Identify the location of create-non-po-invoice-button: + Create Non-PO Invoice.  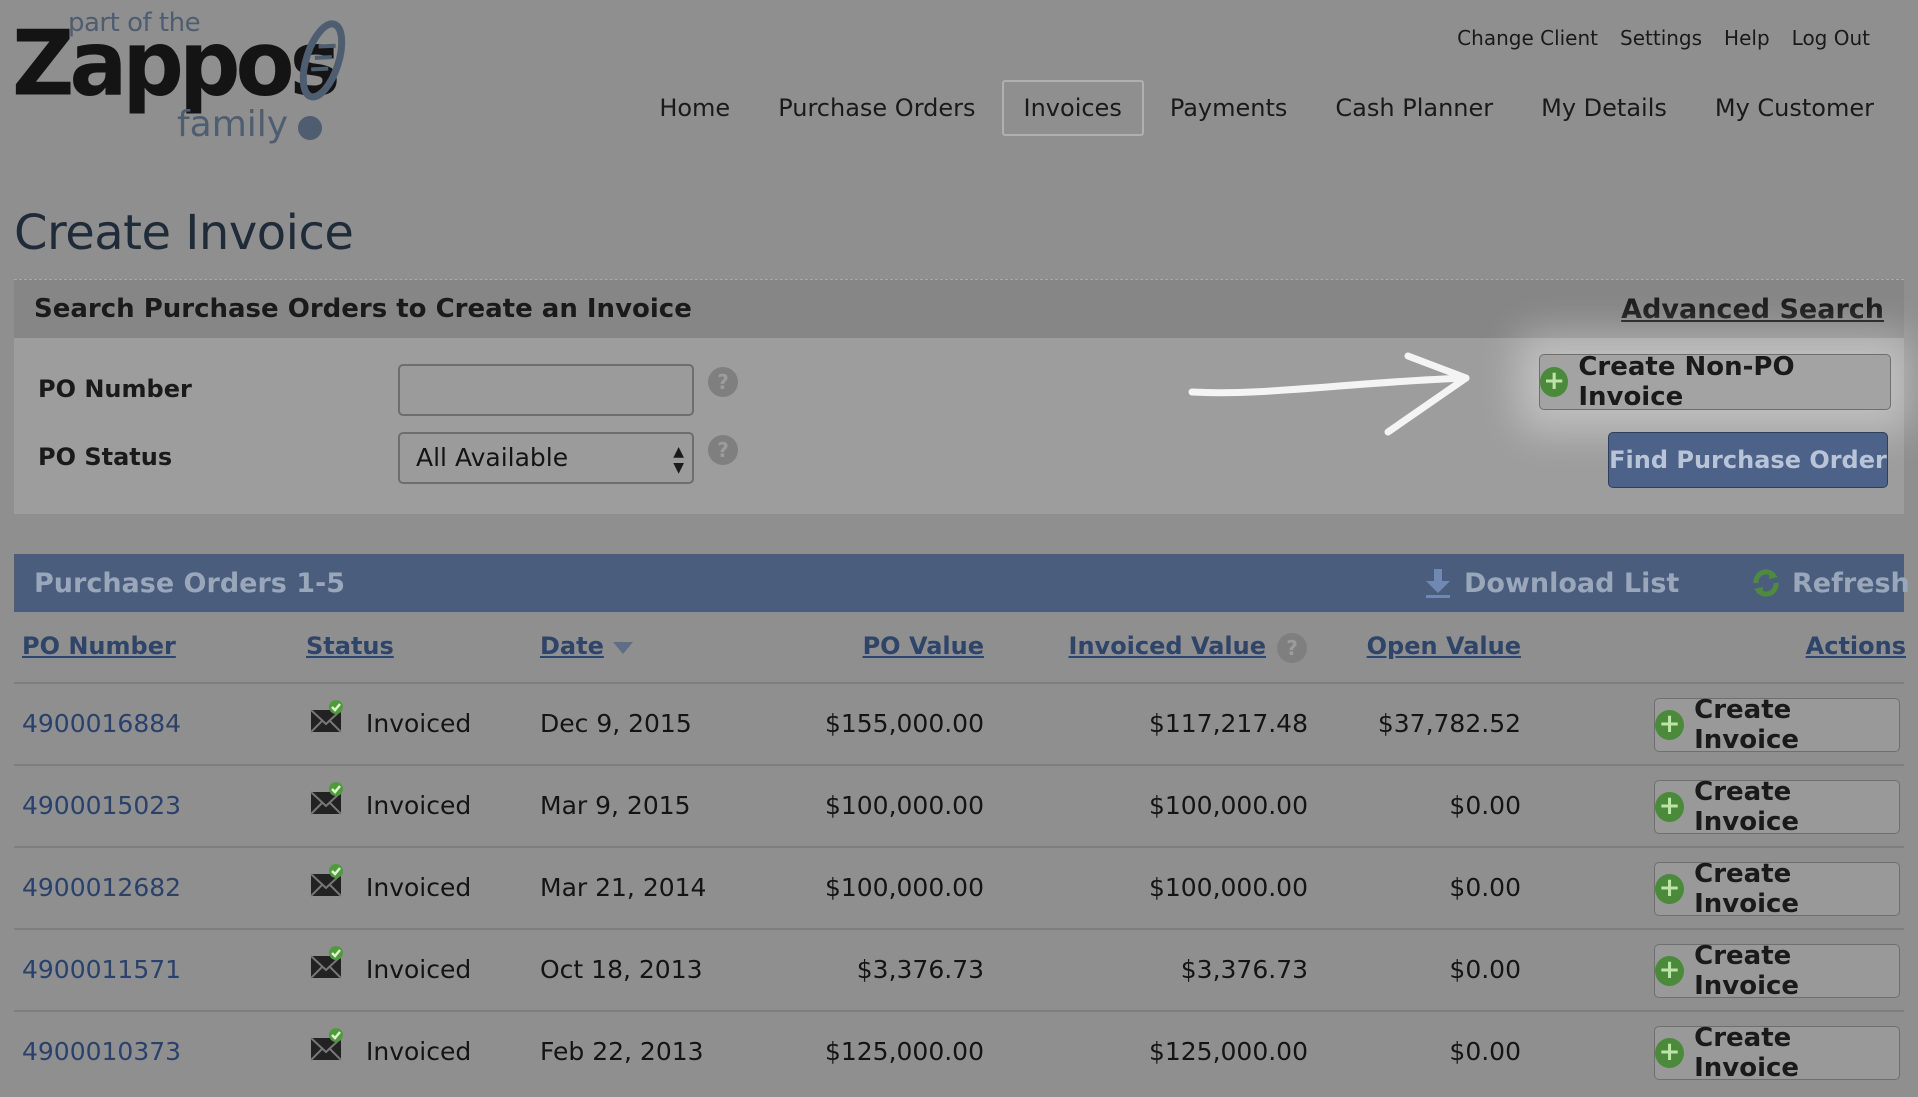
(1715, 382).